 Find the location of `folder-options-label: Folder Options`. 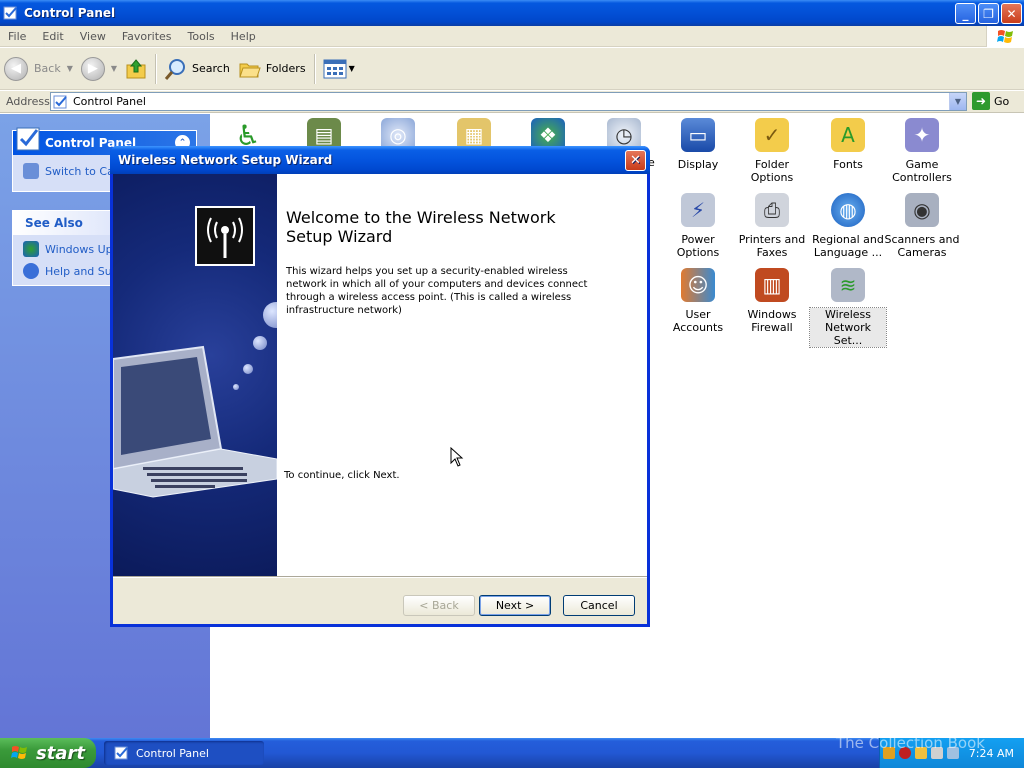

folder-options-label: Folder Options is located at coordinates (772, 171).